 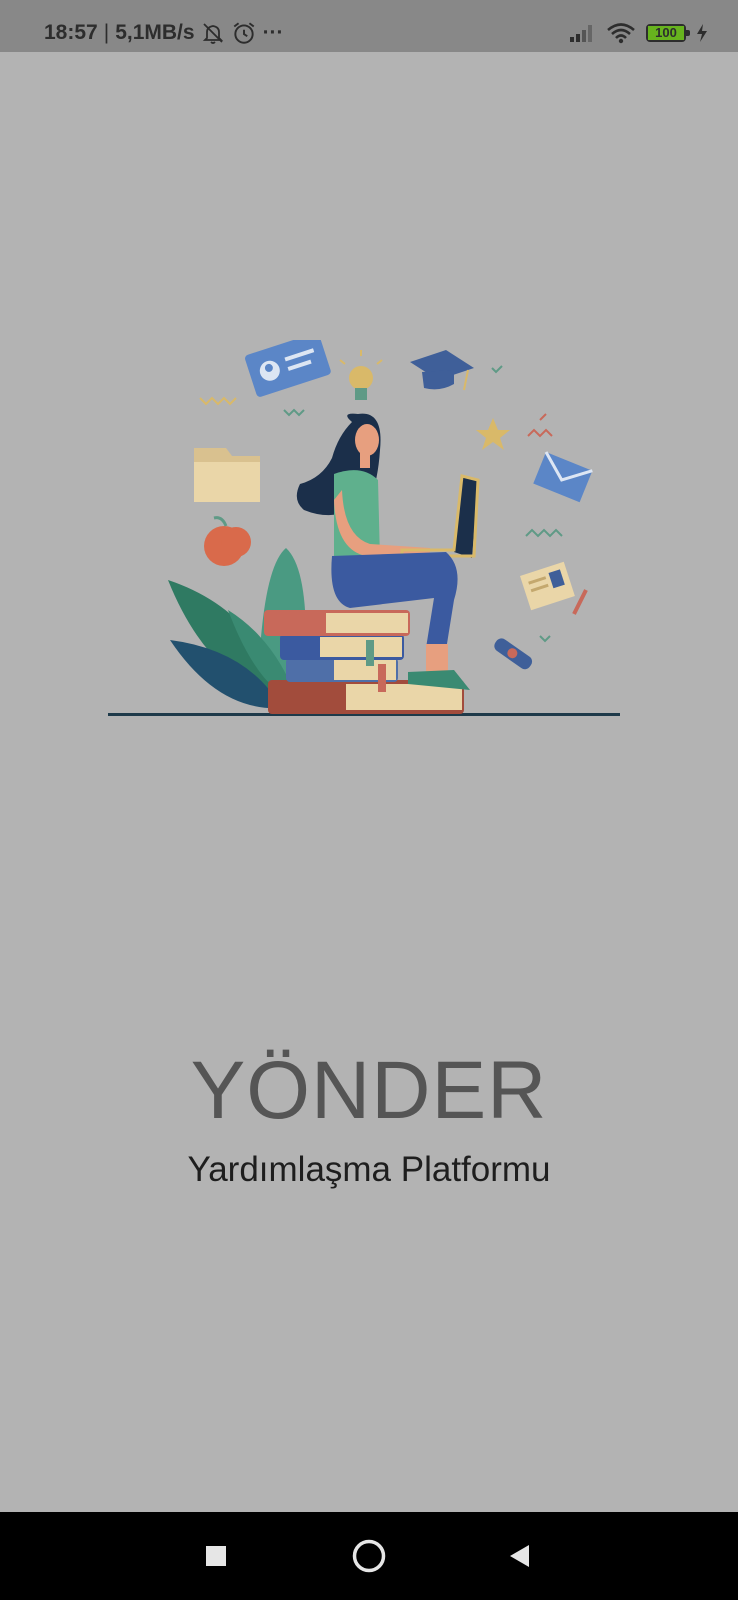 I want to click on envelope-icon, so click(x=563, y=477).